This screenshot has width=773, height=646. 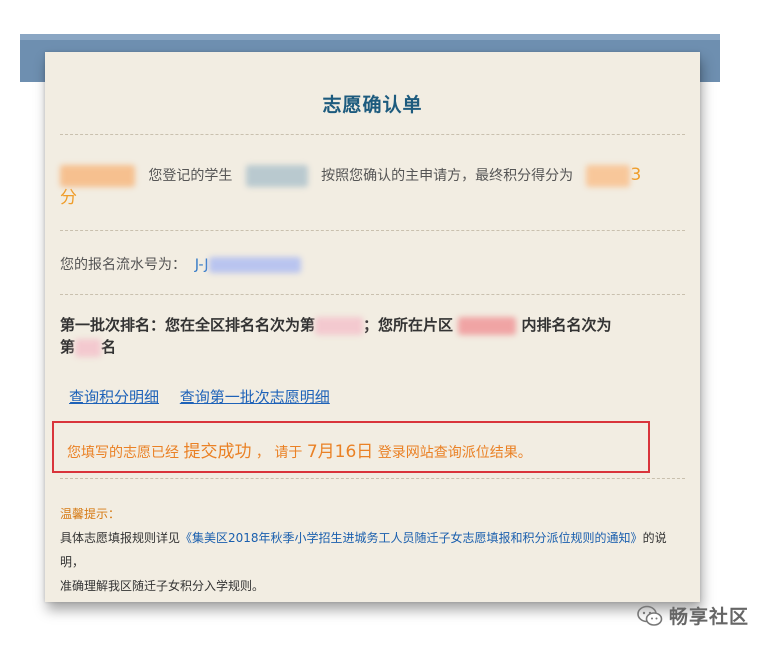 I want to click on serial-value: J-J, so click(x=201, y=265).